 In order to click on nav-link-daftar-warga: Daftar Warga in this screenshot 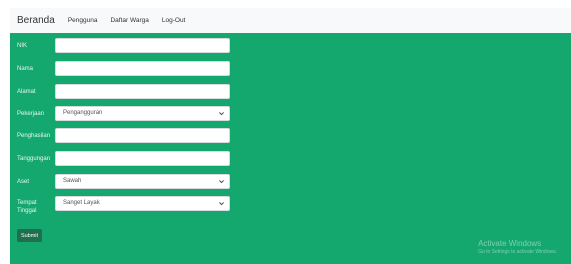, I will do `click(129, 20)`.